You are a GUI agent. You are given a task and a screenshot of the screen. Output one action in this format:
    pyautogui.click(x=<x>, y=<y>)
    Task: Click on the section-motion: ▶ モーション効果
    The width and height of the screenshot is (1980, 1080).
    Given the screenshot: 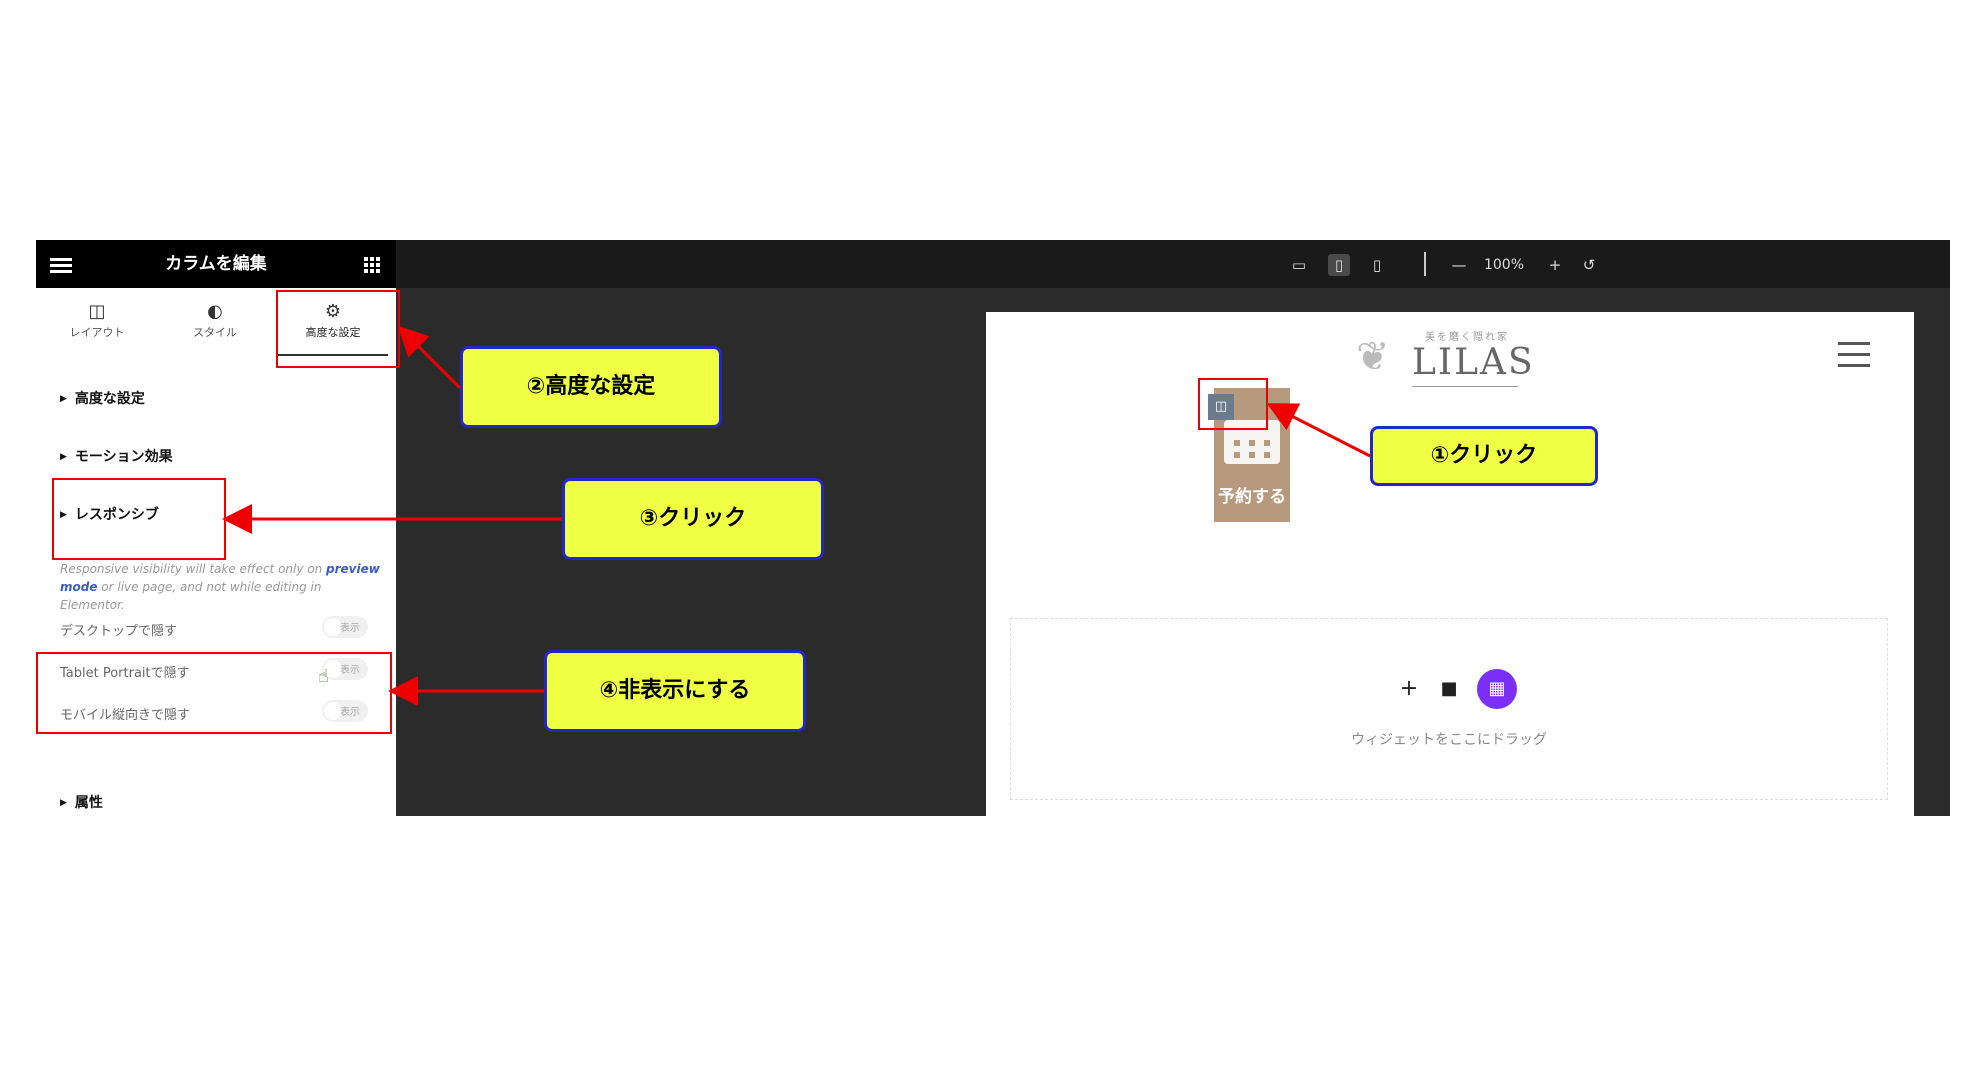 What is the action you would take?
    pyautogui.click(x=116, y=456)
    